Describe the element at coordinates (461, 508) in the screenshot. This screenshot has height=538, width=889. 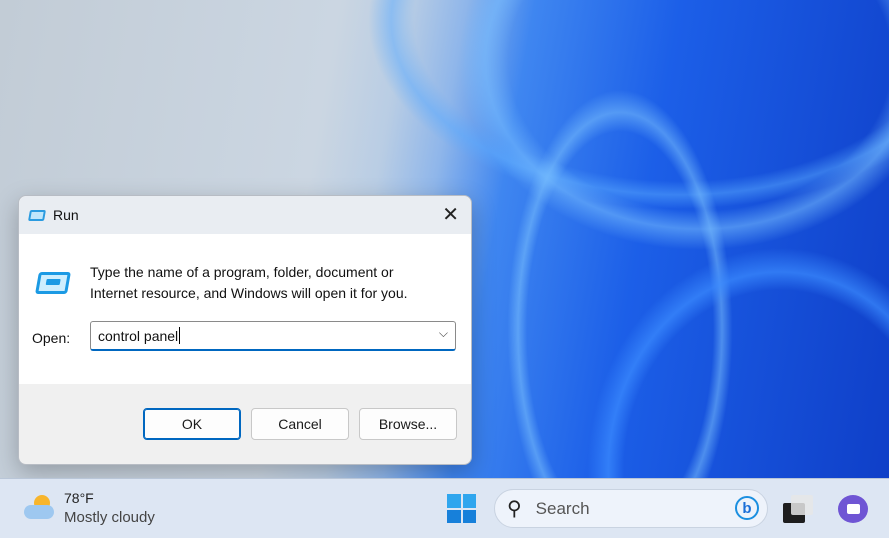
I see `start-button` at that location.